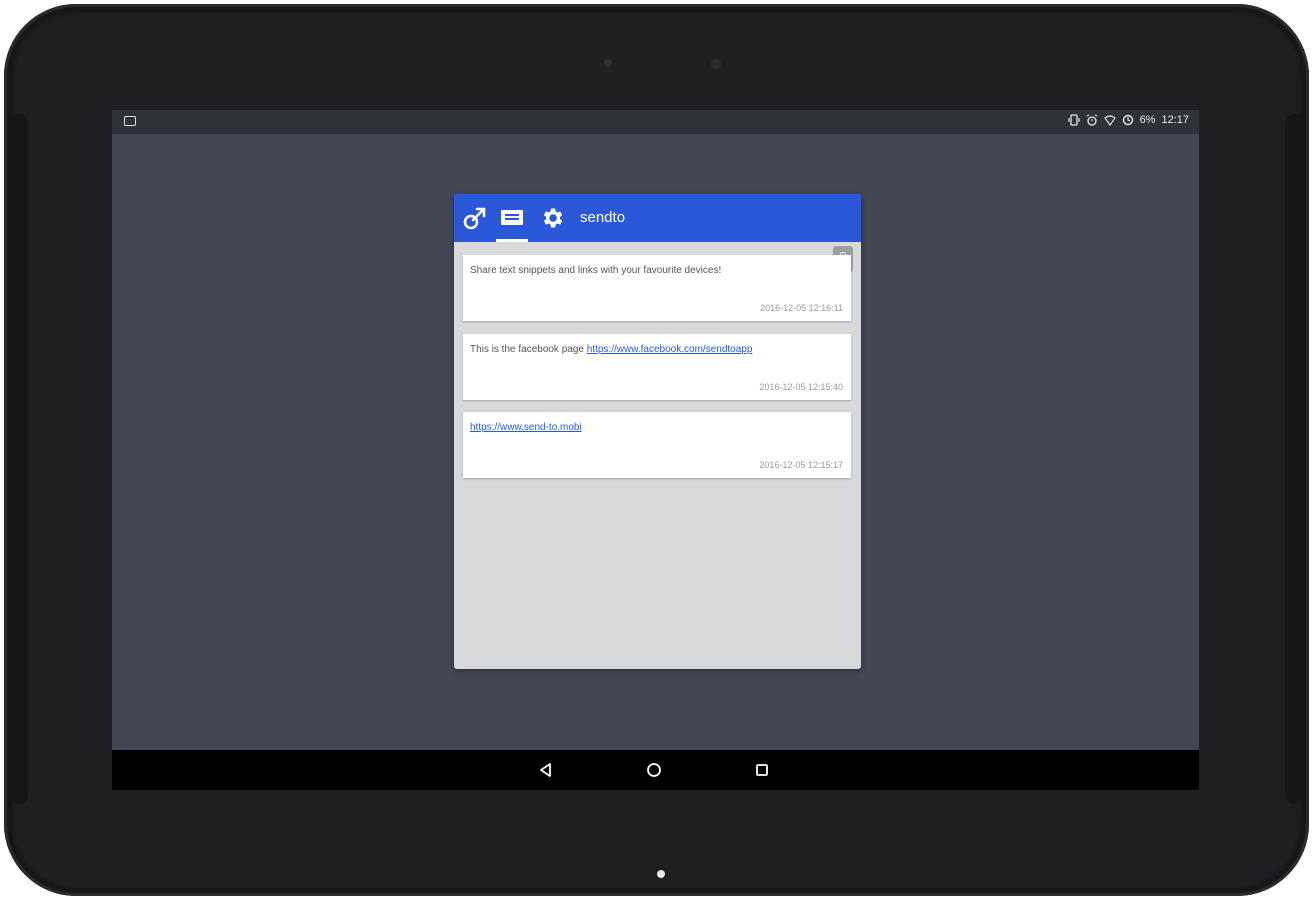  Describe the element at coordinates (512, 240) in the screenshot. I see `selected-tab-indicator` at that location.